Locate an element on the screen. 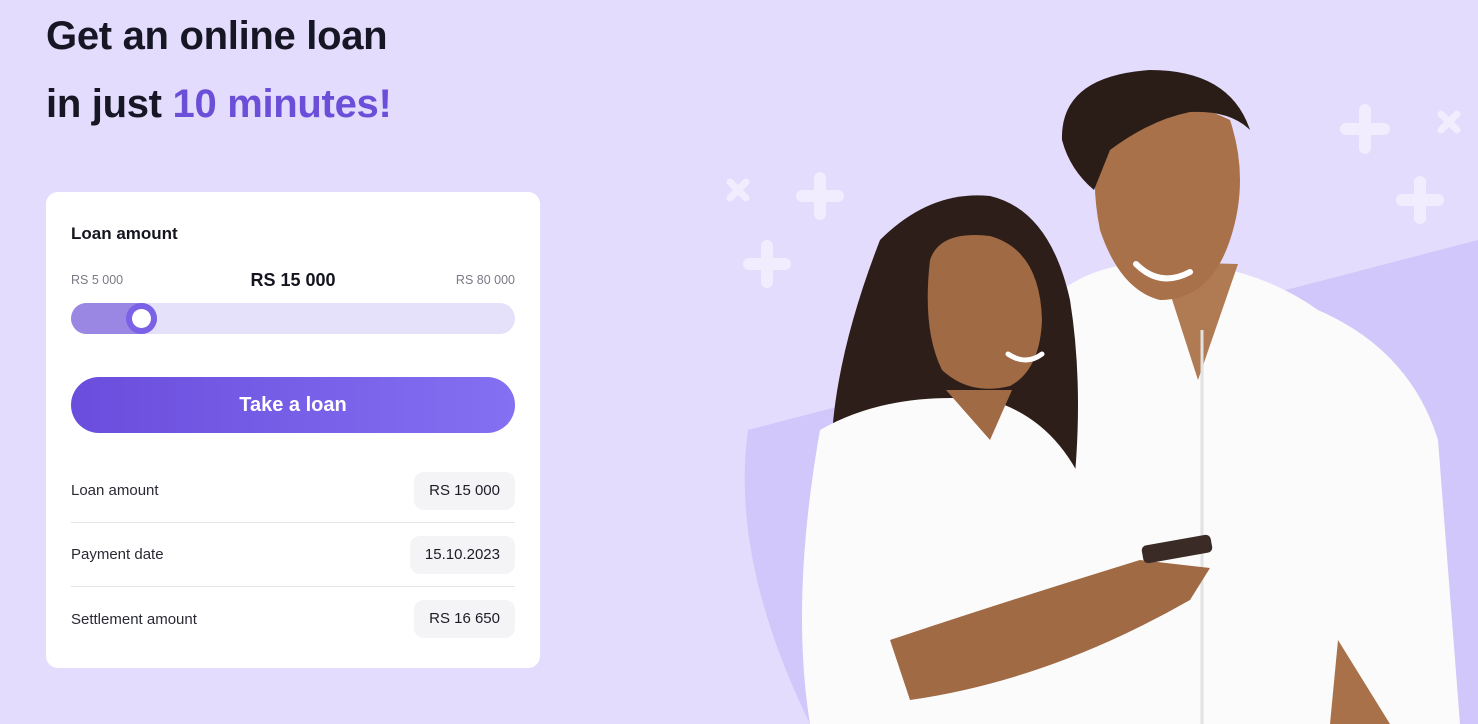 Image resolution: width=1478 pixels, height=724 pixels. hero-title-prefix: in just is located at coordinates (109, 104).